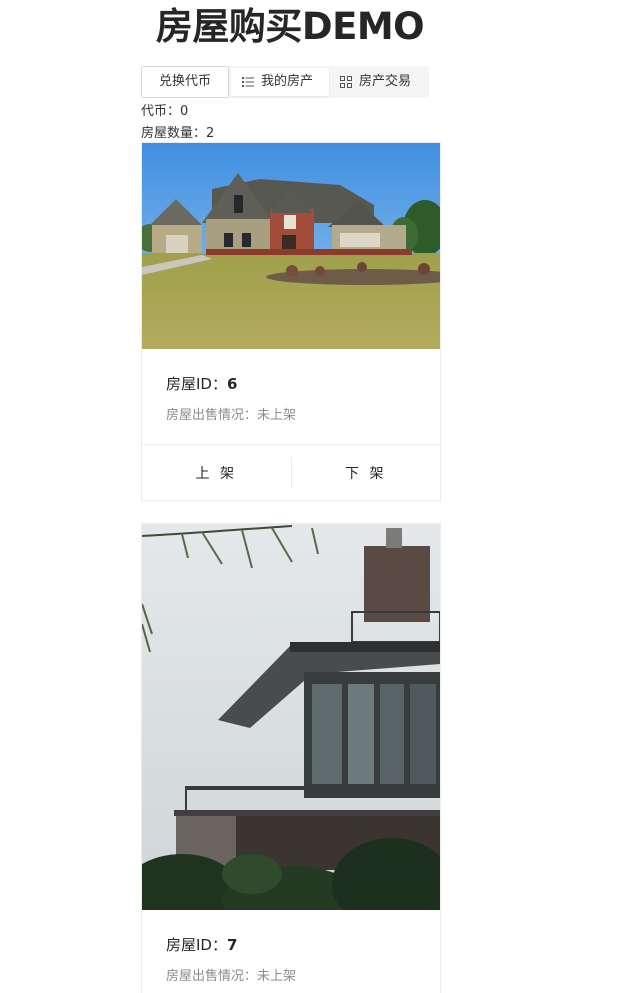 The image size is (635, 993). Describe the element at coordinates (185, 82) in the screenshot. I see `exchange-token-button: 兑换代币` at that location.